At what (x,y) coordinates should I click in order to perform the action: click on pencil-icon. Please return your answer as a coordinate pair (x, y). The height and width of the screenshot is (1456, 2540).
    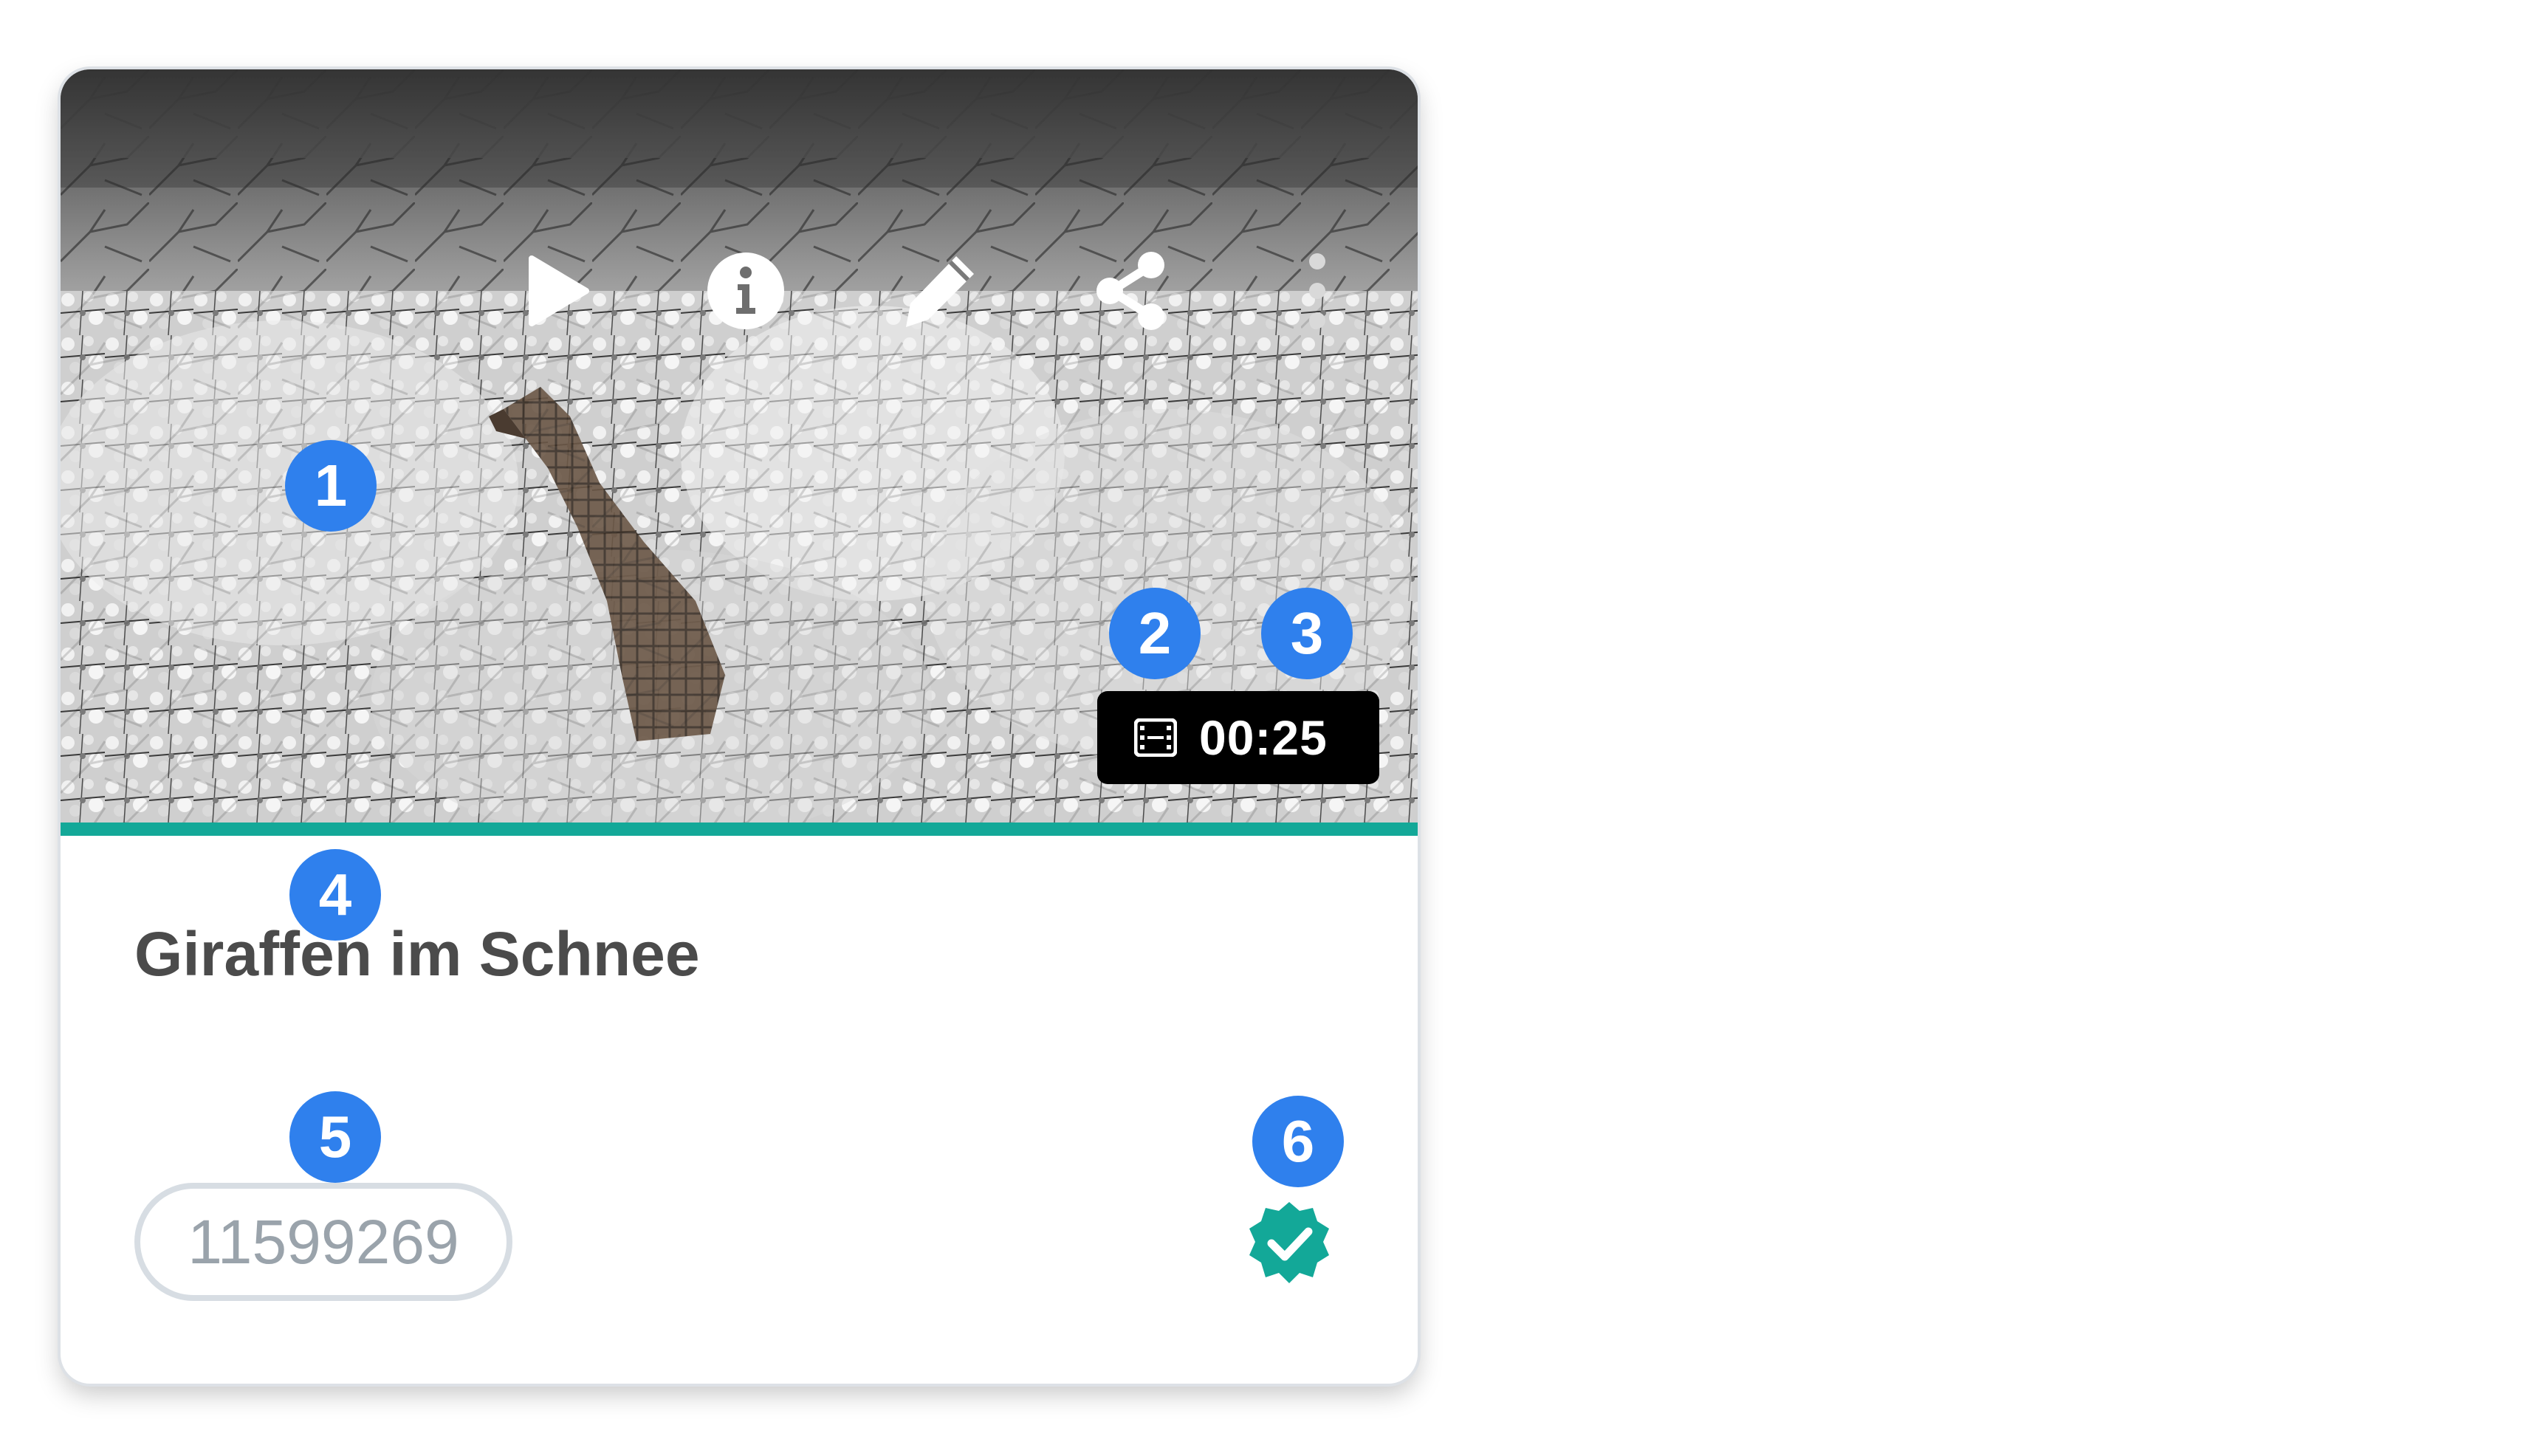
    Looking at the image, I should click on (940, 292).